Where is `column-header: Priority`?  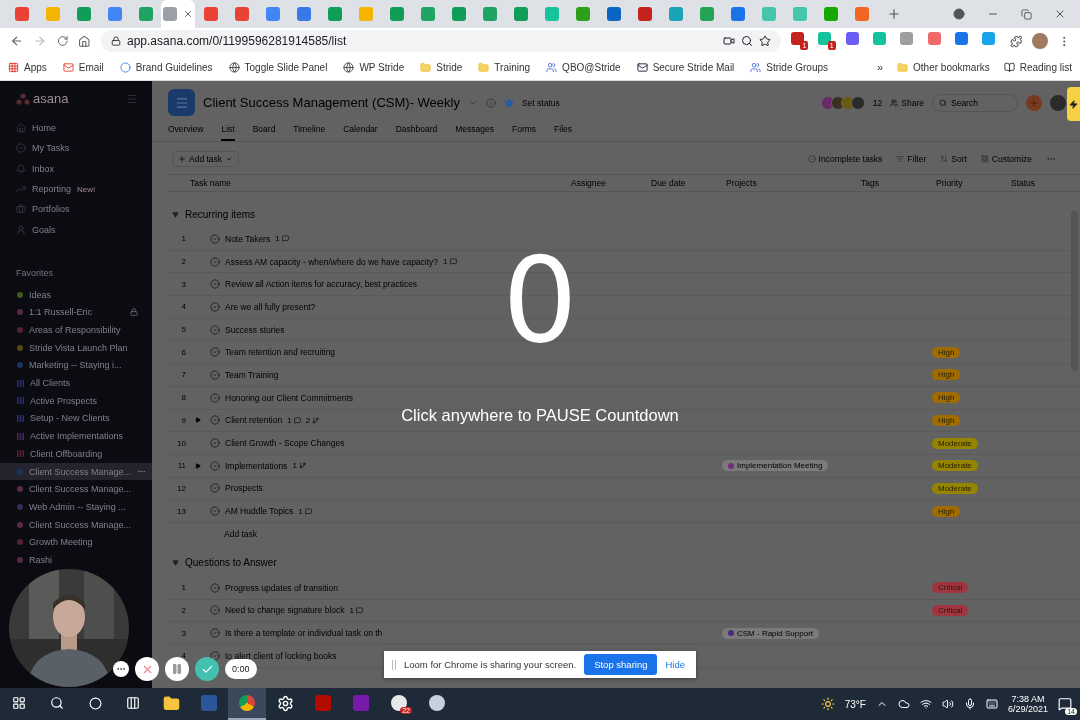 column-header: Priority is located at coordinates (963, 183).